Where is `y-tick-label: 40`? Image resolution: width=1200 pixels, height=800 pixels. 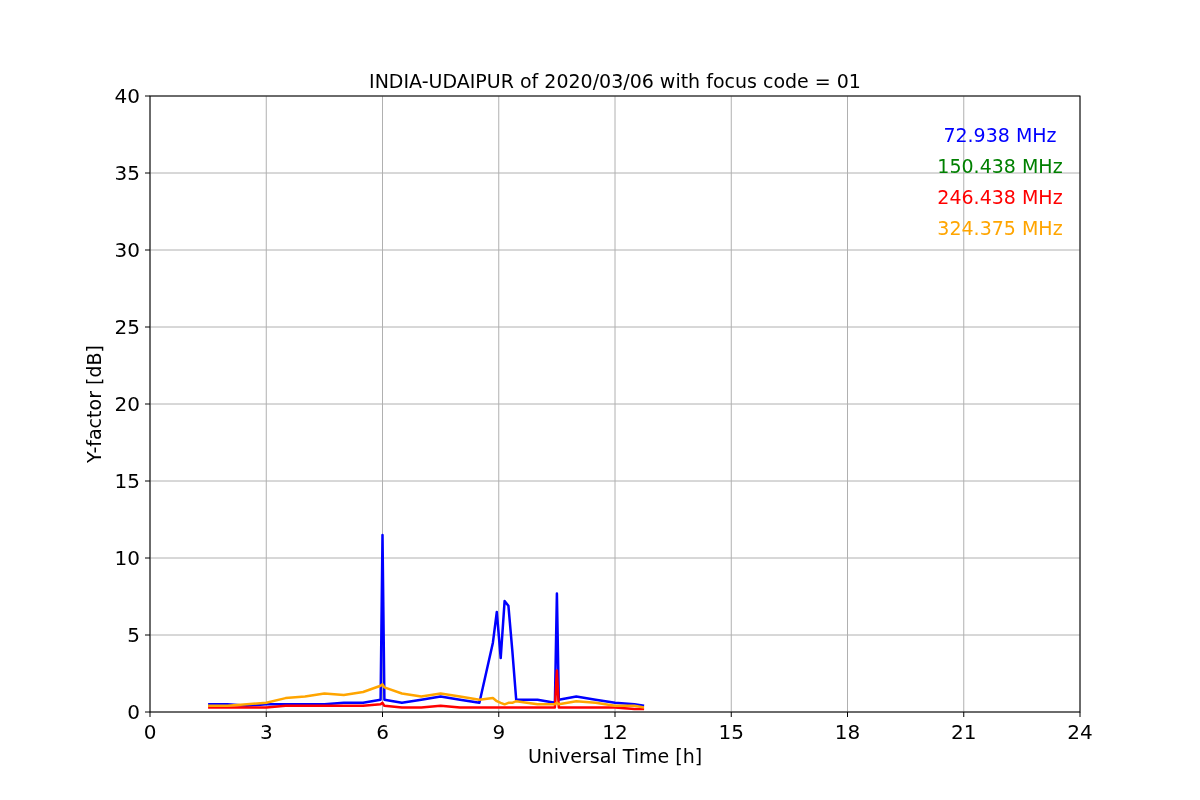 y-tick-label: 40 is located at coordinates (127, 96).